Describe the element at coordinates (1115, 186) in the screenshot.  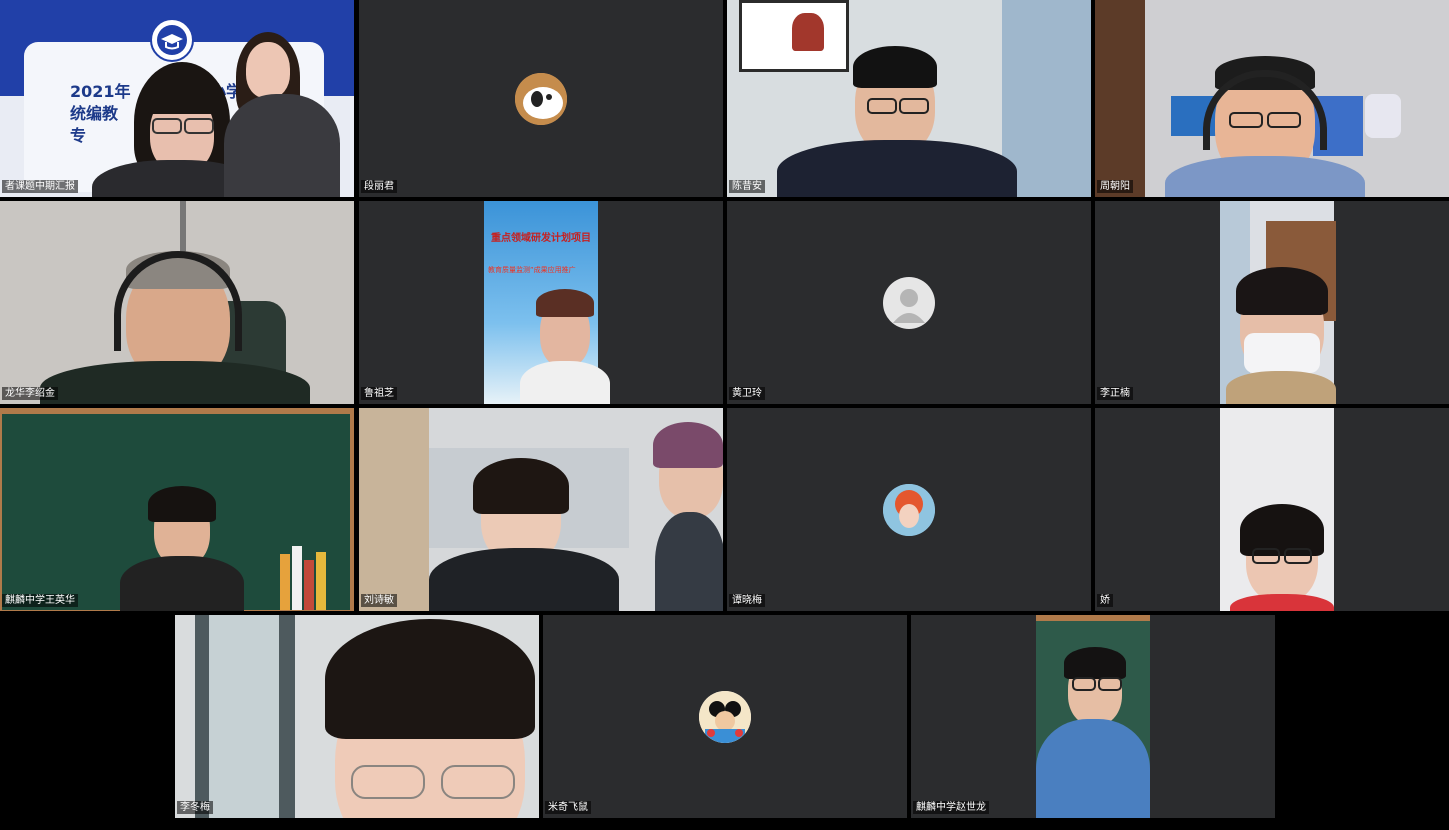
I see `participant-name: 周朝阳` at that location.